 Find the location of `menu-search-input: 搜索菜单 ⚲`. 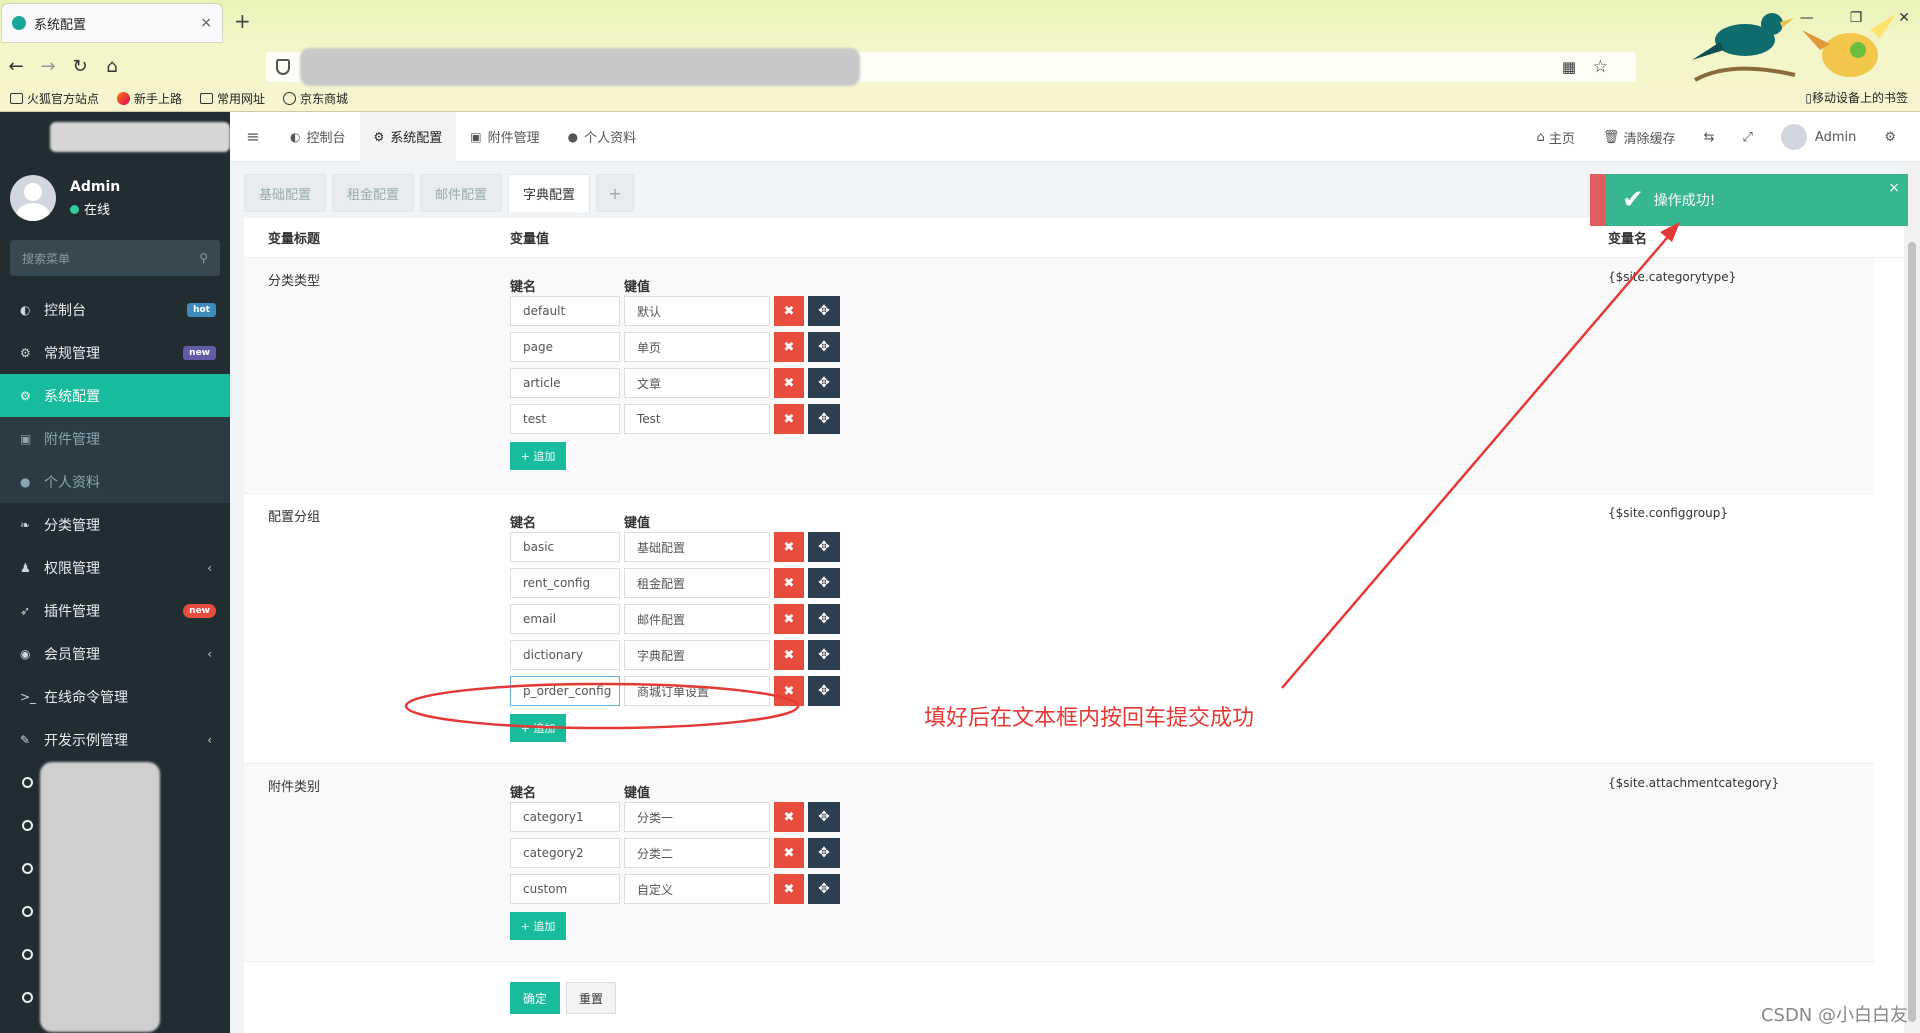

menu-search-input: 搜索菜单 ⚲ is located at coordinates (115, 258).